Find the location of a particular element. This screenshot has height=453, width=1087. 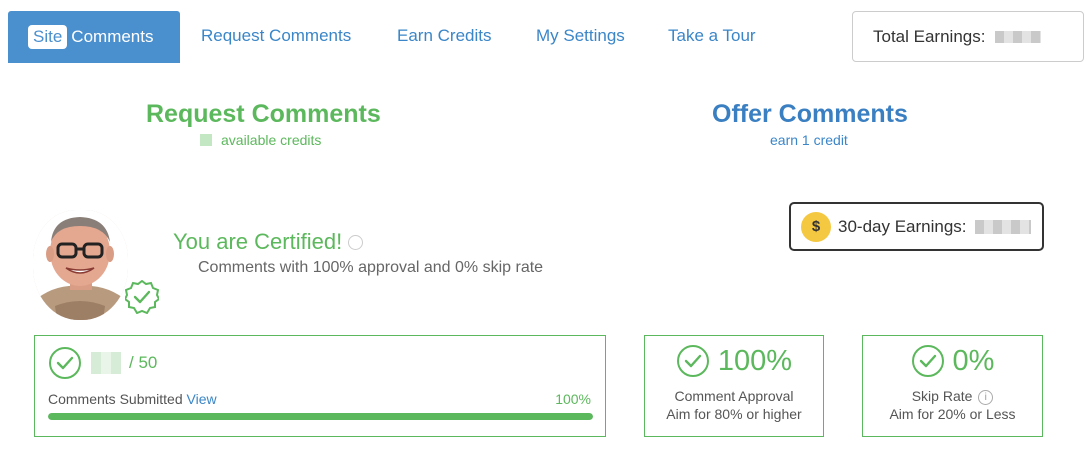

view-comments-link: View is located at coordinates (202, 399).